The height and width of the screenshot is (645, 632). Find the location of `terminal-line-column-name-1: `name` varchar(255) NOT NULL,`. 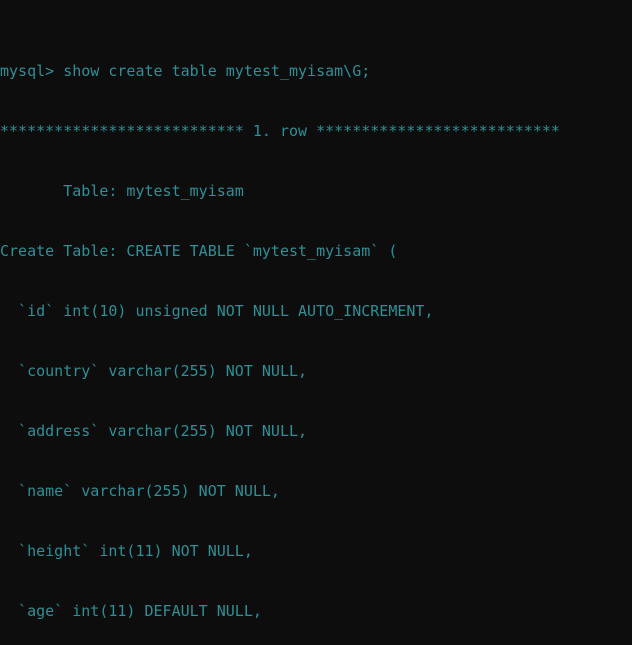

terminal-line-column-name-1: `name` varchar(255) NOT NULL, is located at coordinates (140, 491).